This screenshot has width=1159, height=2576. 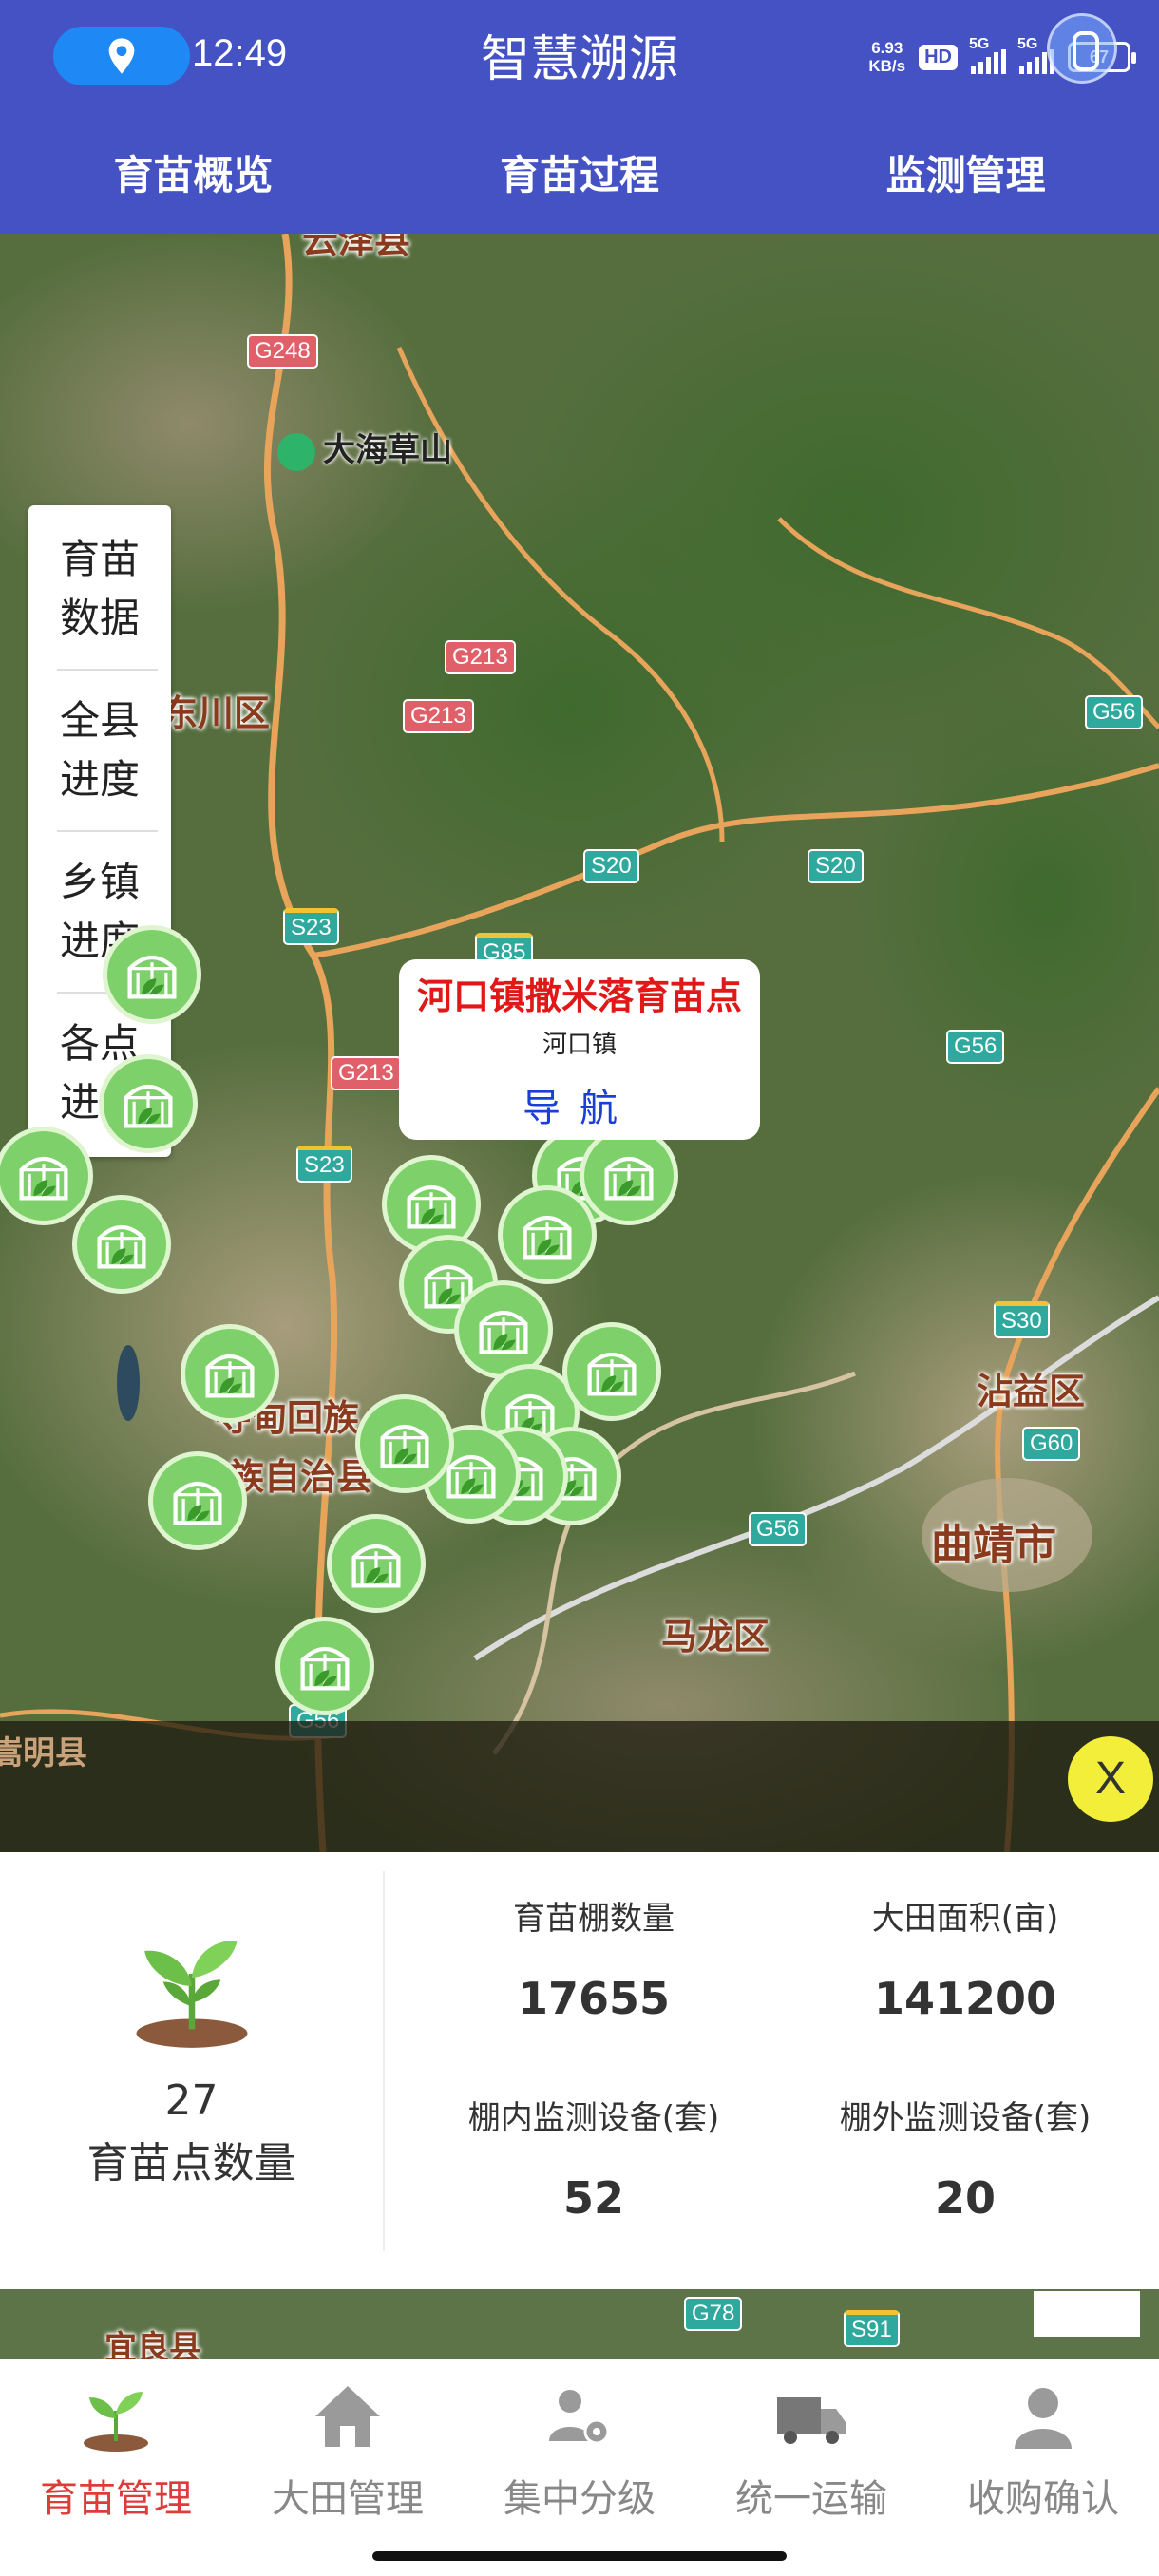 I want to click on nav-field-management: 大田管理, so click(x=348, y=2467).